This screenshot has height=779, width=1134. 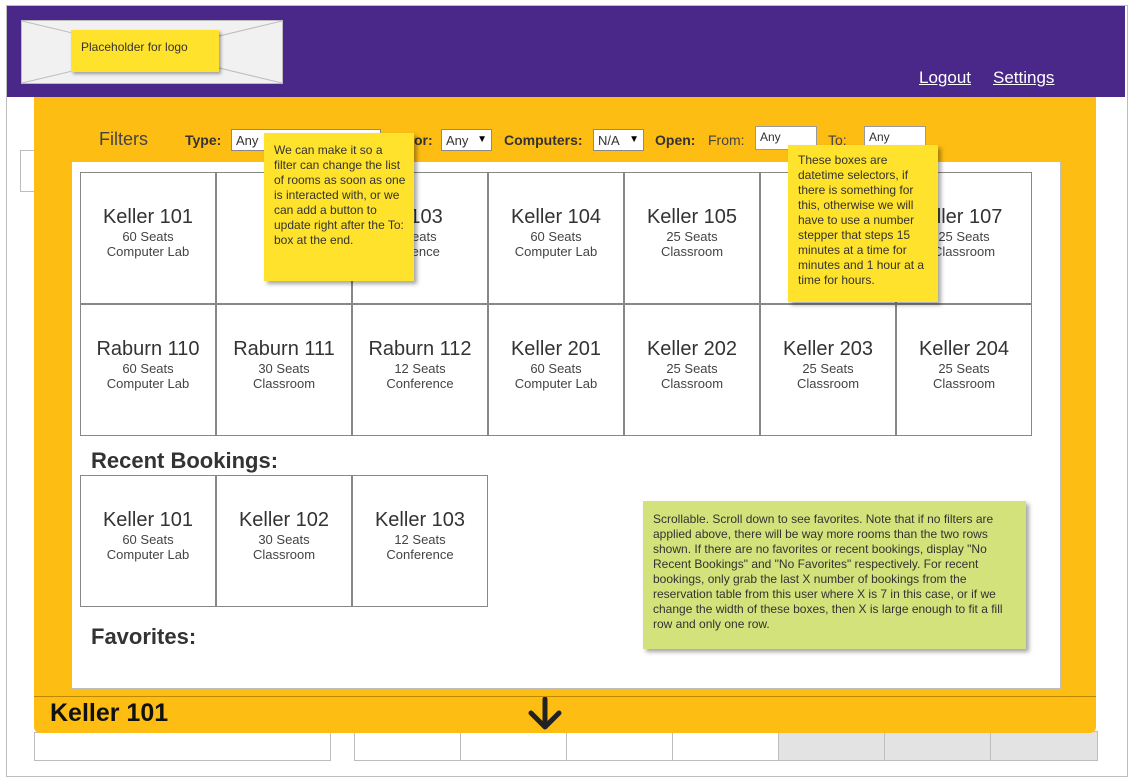 I want to click on computers-select: N/A ▼, so click(x=618, y=140).